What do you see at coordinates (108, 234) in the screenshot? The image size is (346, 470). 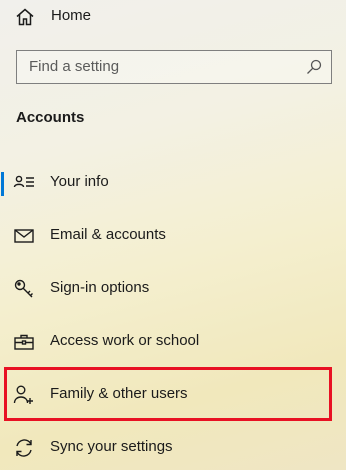 I see `nav-item-label: Email & accounts` at bounding box center [108, 234].